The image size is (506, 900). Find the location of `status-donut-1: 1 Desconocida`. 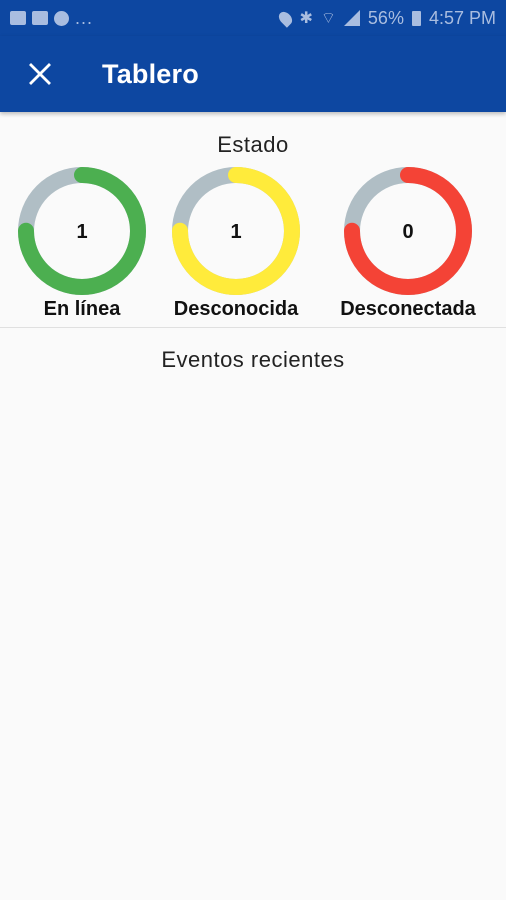

status-donut-1: 1 Desconocida is located at coordinates (236, 246).